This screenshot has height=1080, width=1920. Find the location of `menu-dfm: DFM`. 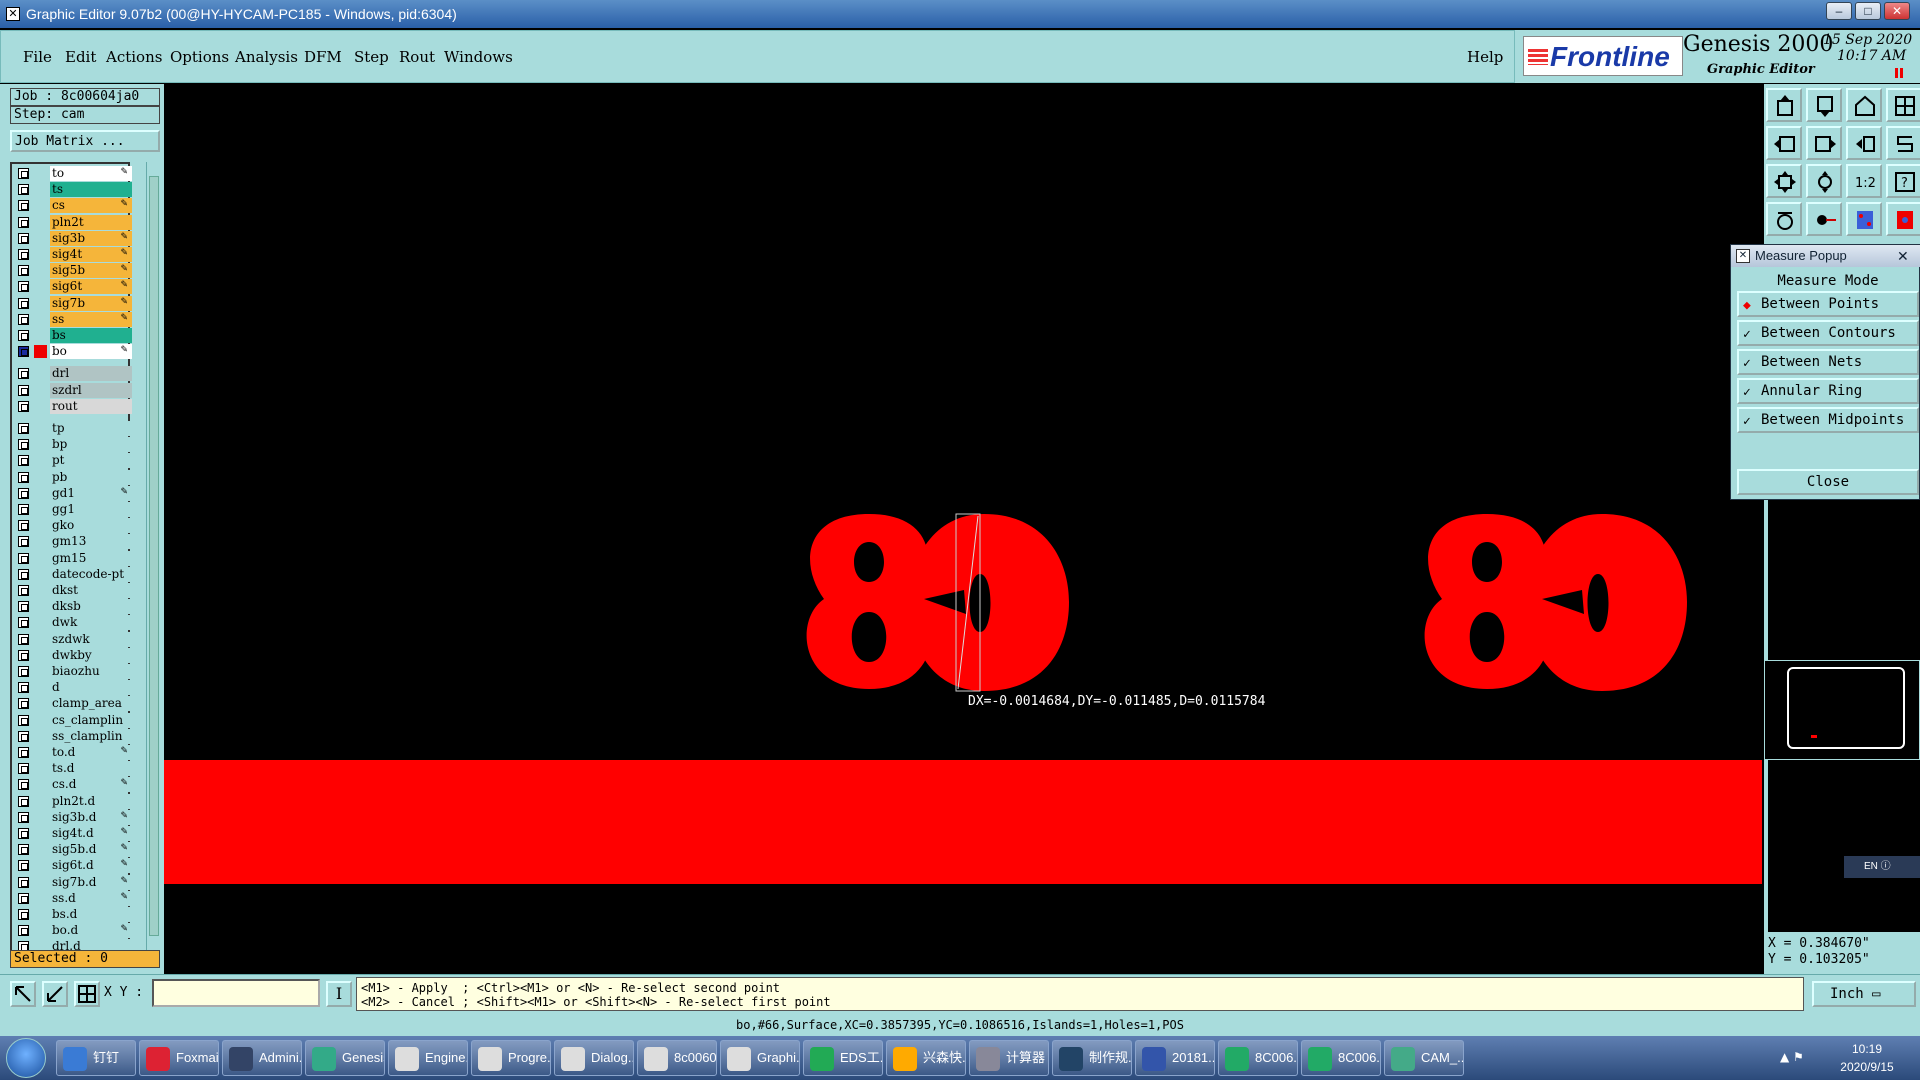

menu-dfm: DFM is located at coordinates (323, 57).